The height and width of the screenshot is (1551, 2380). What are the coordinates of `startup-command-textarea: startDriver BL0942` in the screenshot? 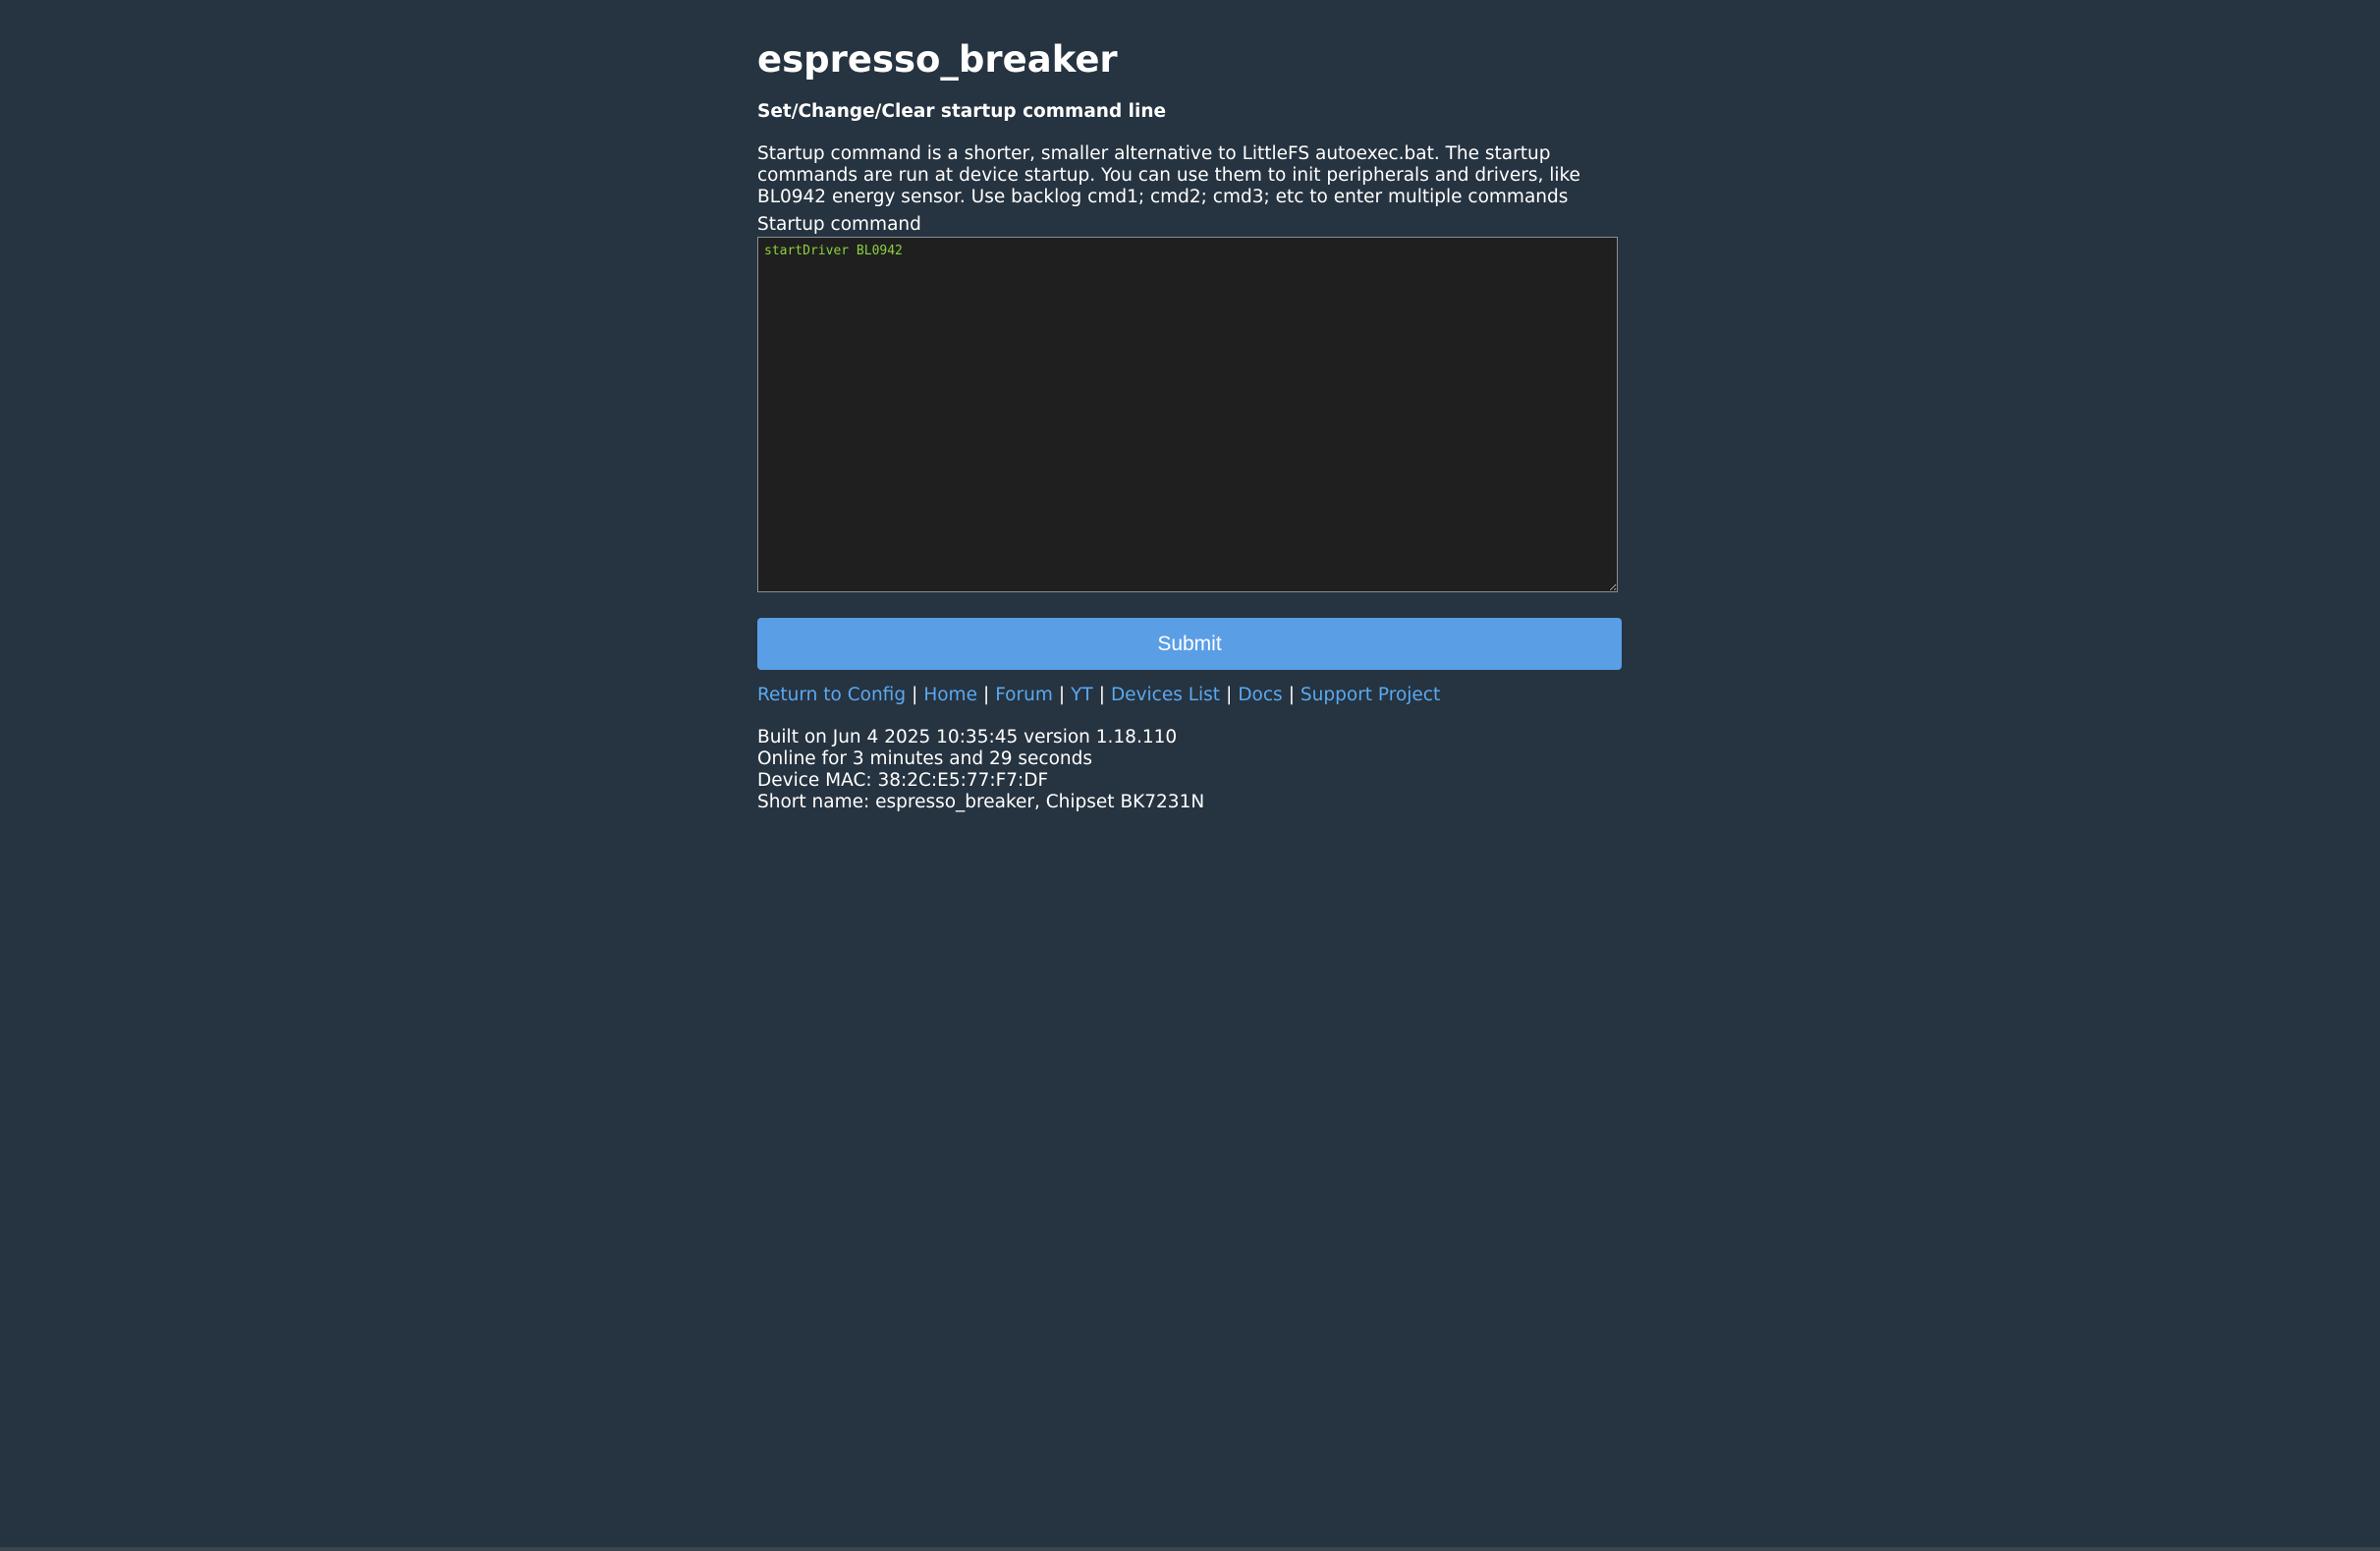 It's located at (1187, 415).